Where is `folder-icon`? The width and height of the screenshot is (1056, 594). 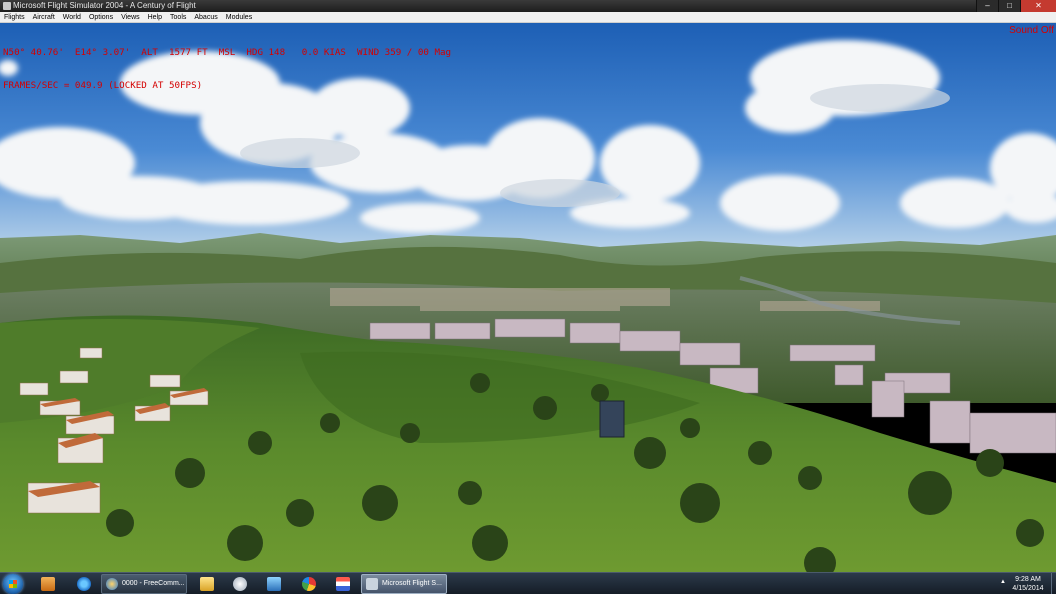
folder-icon is located at coordinates (207, 584).